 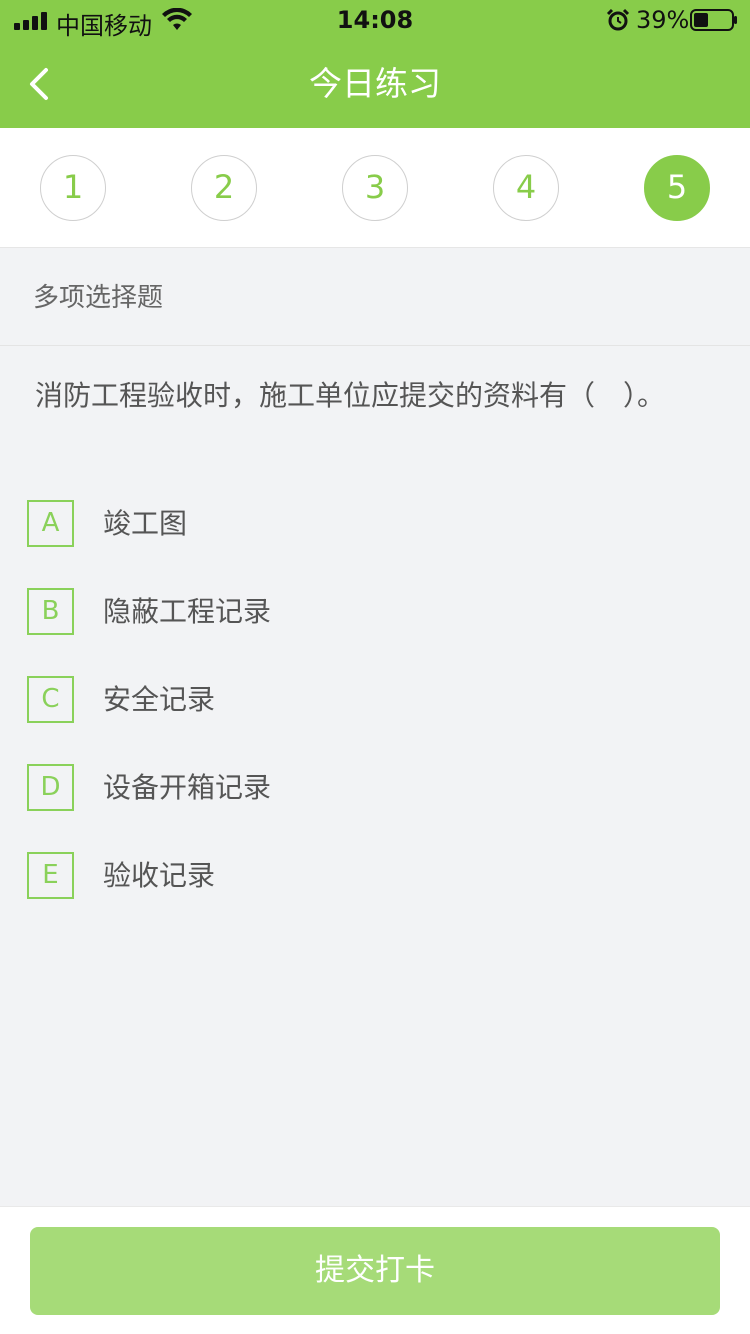 I want to click on submit-checkin-button: 提交打卡, so click(x=375, y=1271).